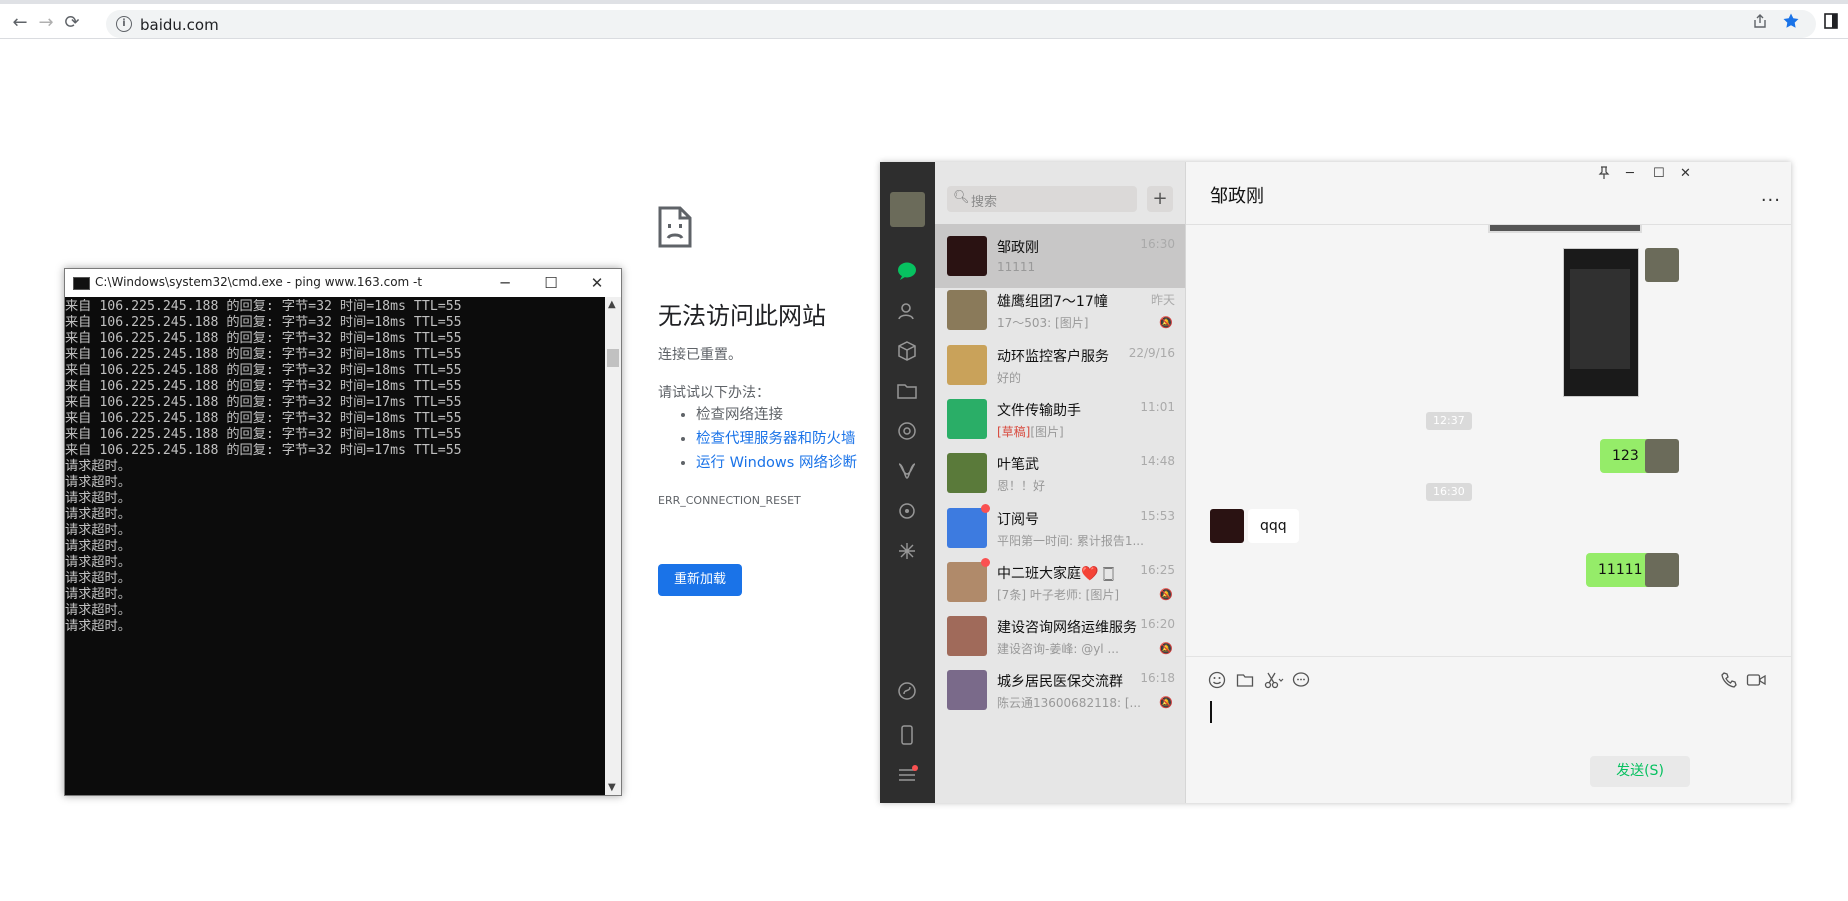 Image resolution: width=1848 pixels, height=901 pixels. What do you see at coordinates (1074, 485) in the screenshot?
I see `chat-preview: 恩！！好` at bounding box center [1074, 485].